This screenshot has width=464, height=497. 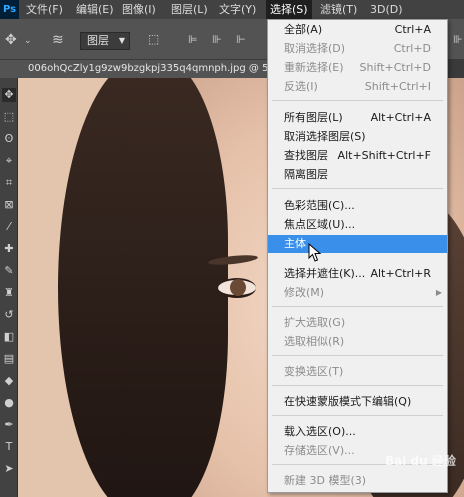 What do you see at coordinates (9, 183) in the screenshot?
I see `crop-tool-icon: ⌗` at bounding box center [9, 183].